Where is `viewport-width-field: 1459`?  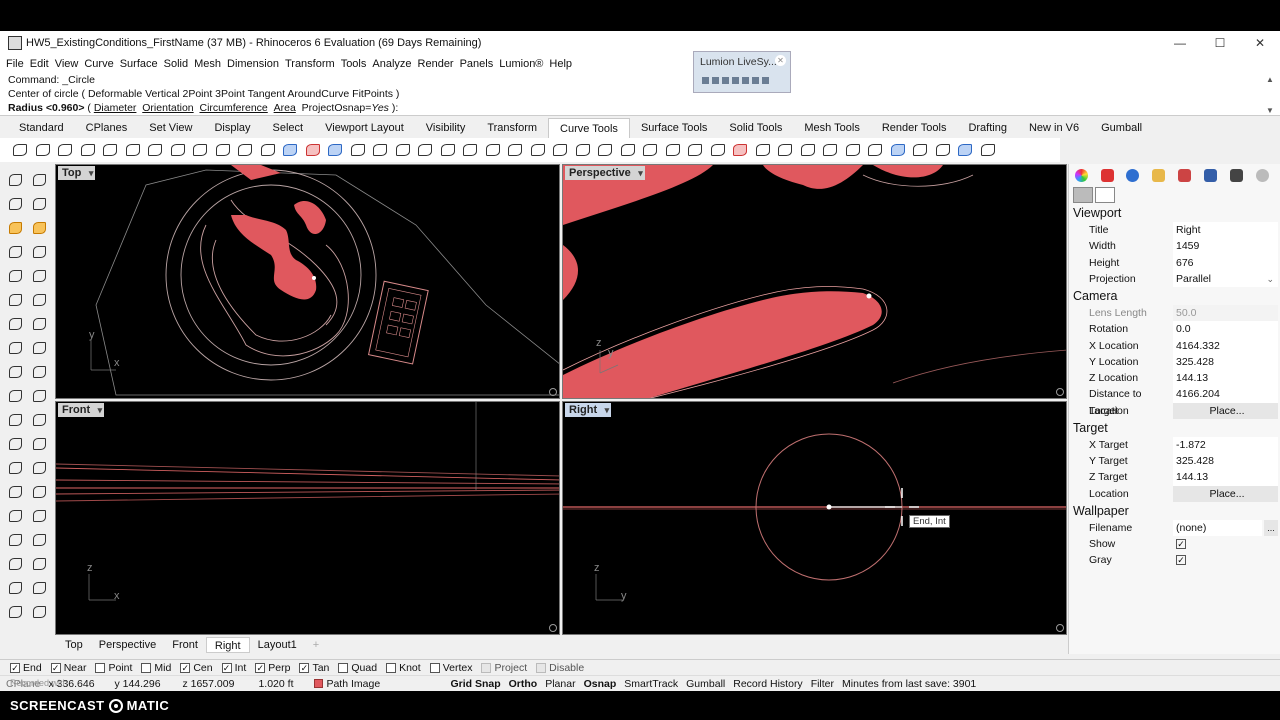 viewport-width-field: 1459 is located at coordinates (1225, 246).